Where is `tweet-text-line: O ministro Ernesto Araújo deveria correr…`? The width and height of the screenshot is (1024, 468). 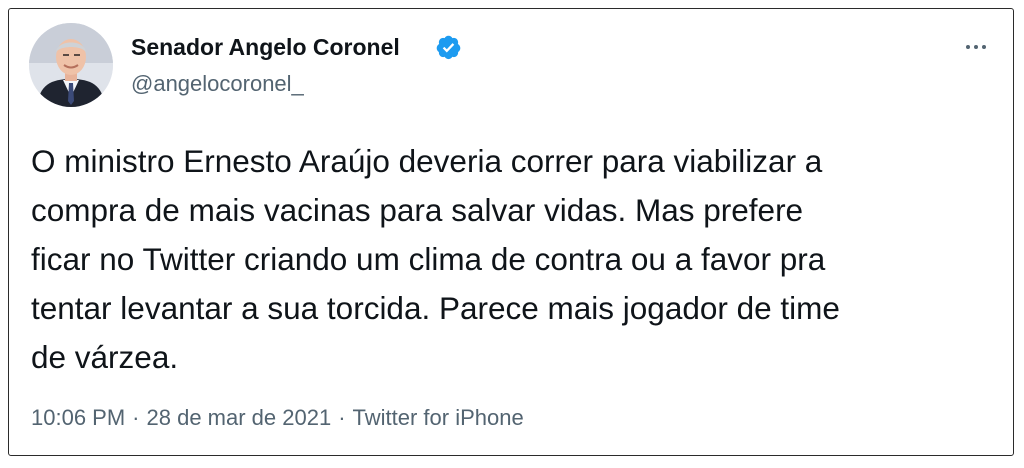 tweet-text-line: O ministro Ernesto Araújo deveria correr… is located at coordinates (427, 161).